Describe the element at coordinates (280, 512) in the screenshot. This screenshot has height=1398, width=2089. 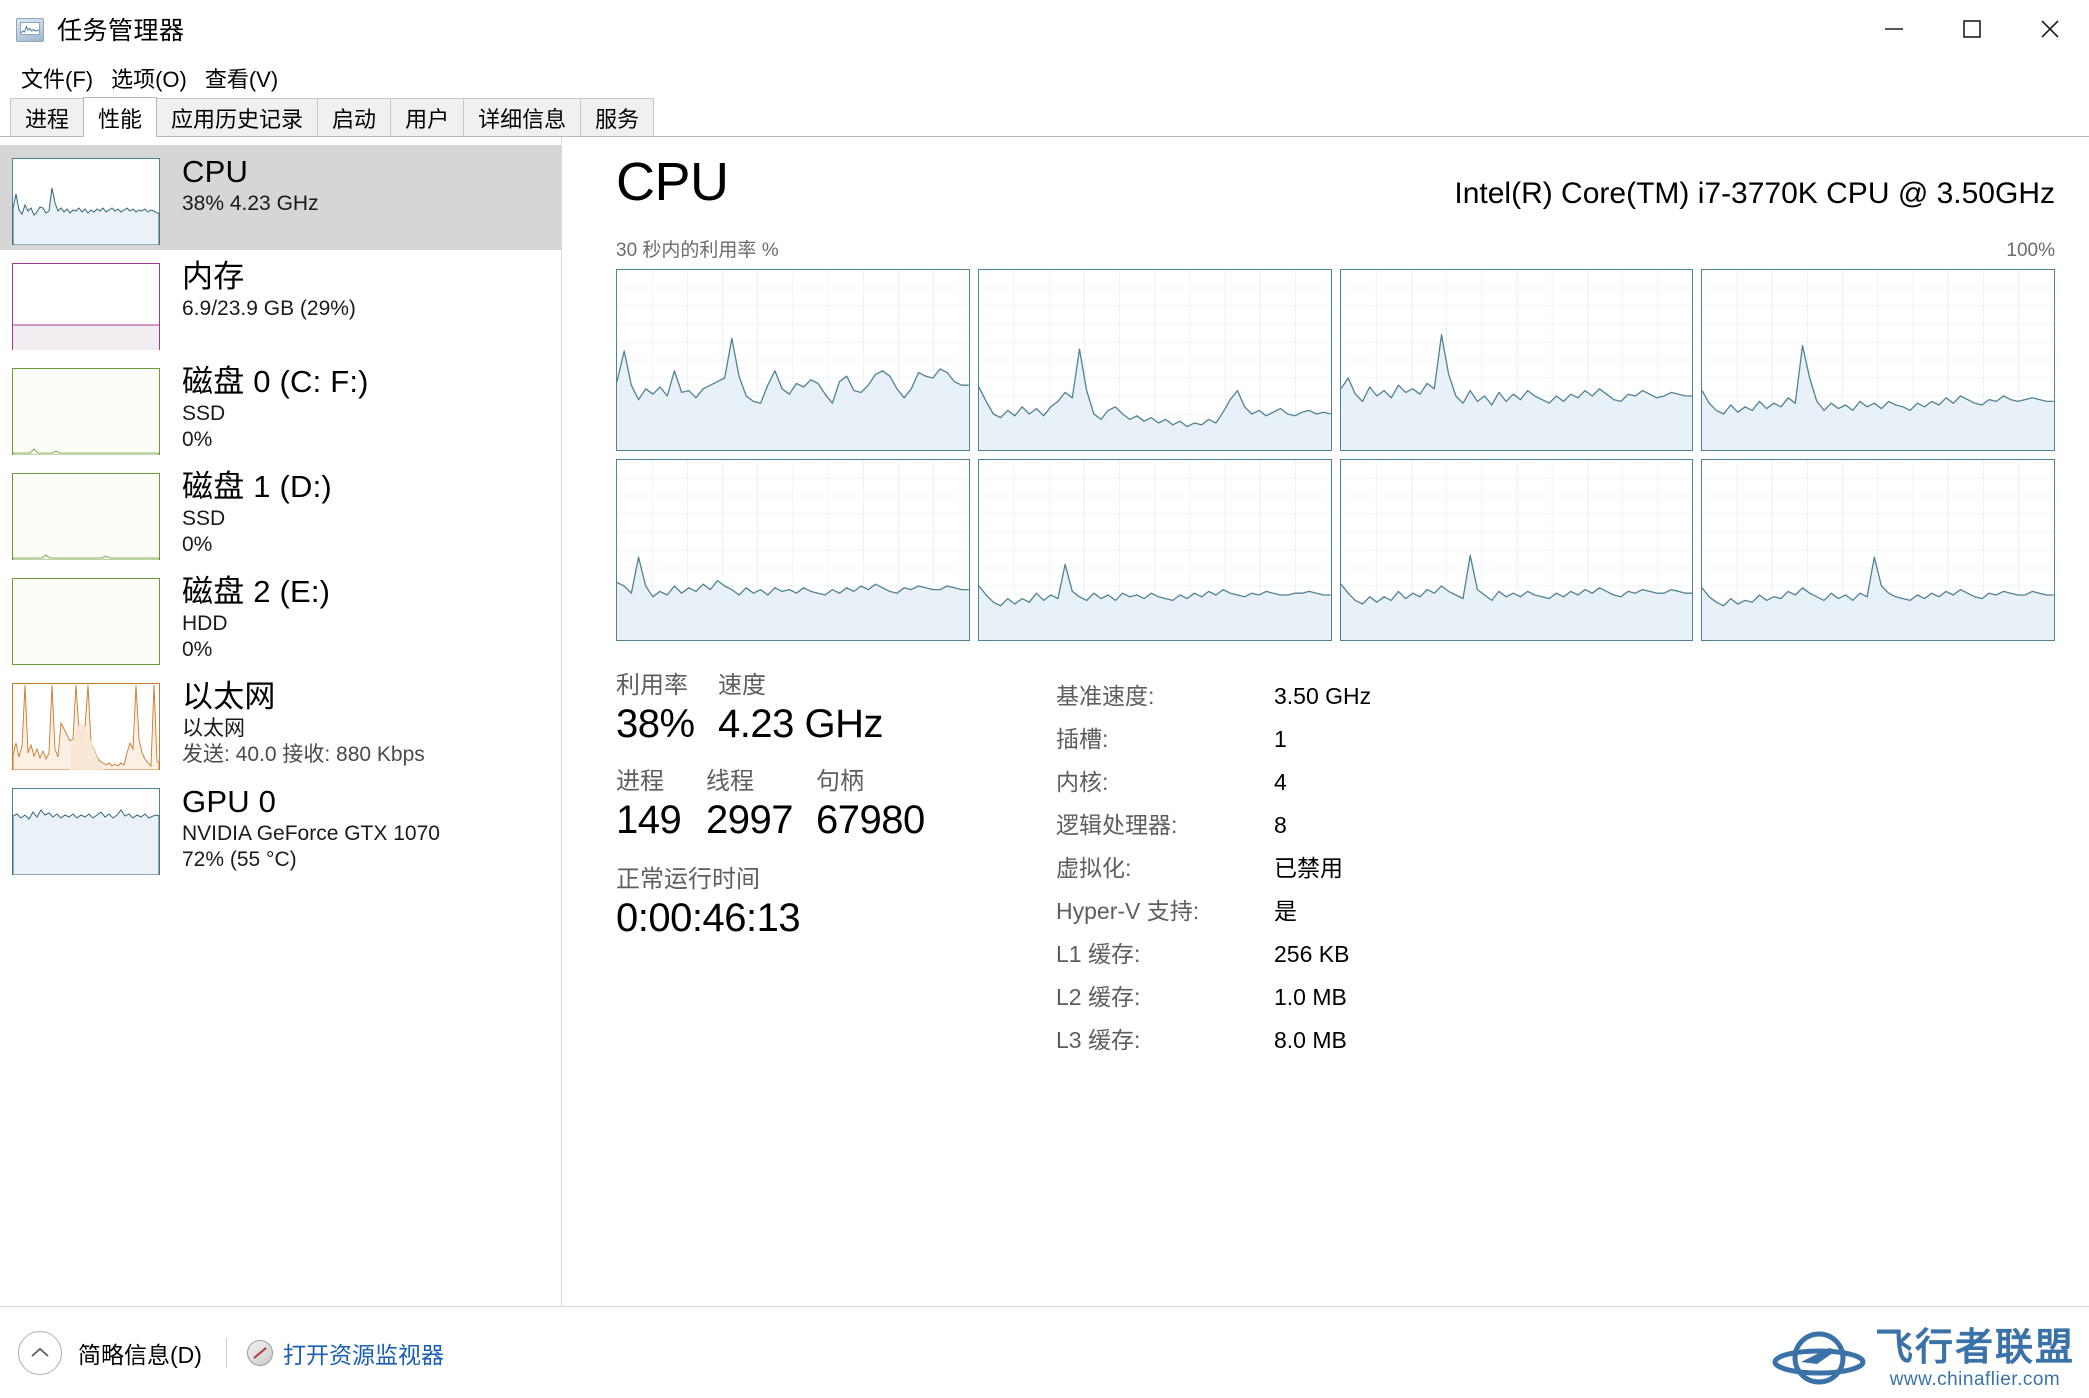
I see `sidebar-item-disk-1: 磁盘 1 (D:) SSD 0%` at that location.